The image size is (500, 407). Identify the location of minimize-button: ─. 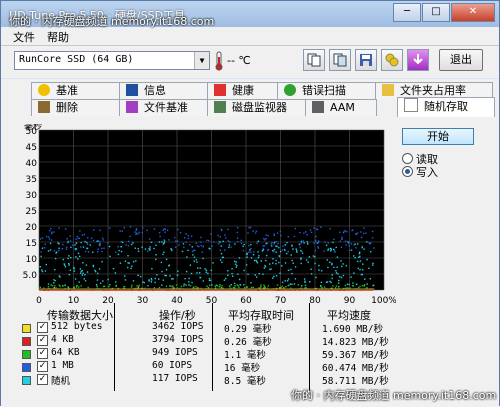
(407, 12).